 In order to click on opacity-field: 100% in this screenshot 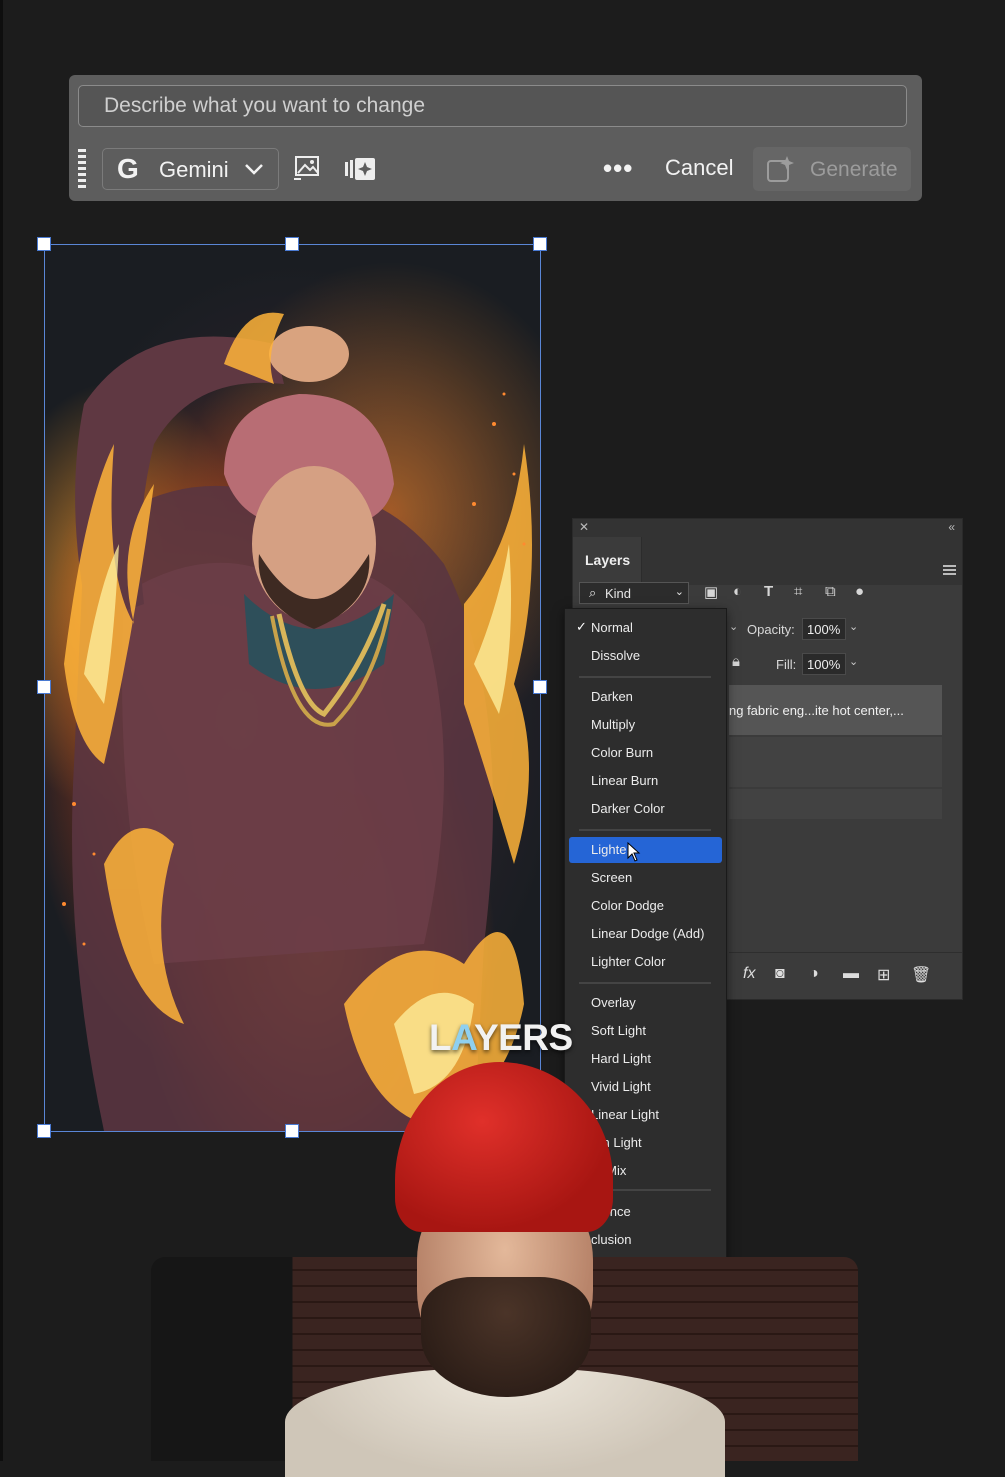, I will do `click(824, 629)`.